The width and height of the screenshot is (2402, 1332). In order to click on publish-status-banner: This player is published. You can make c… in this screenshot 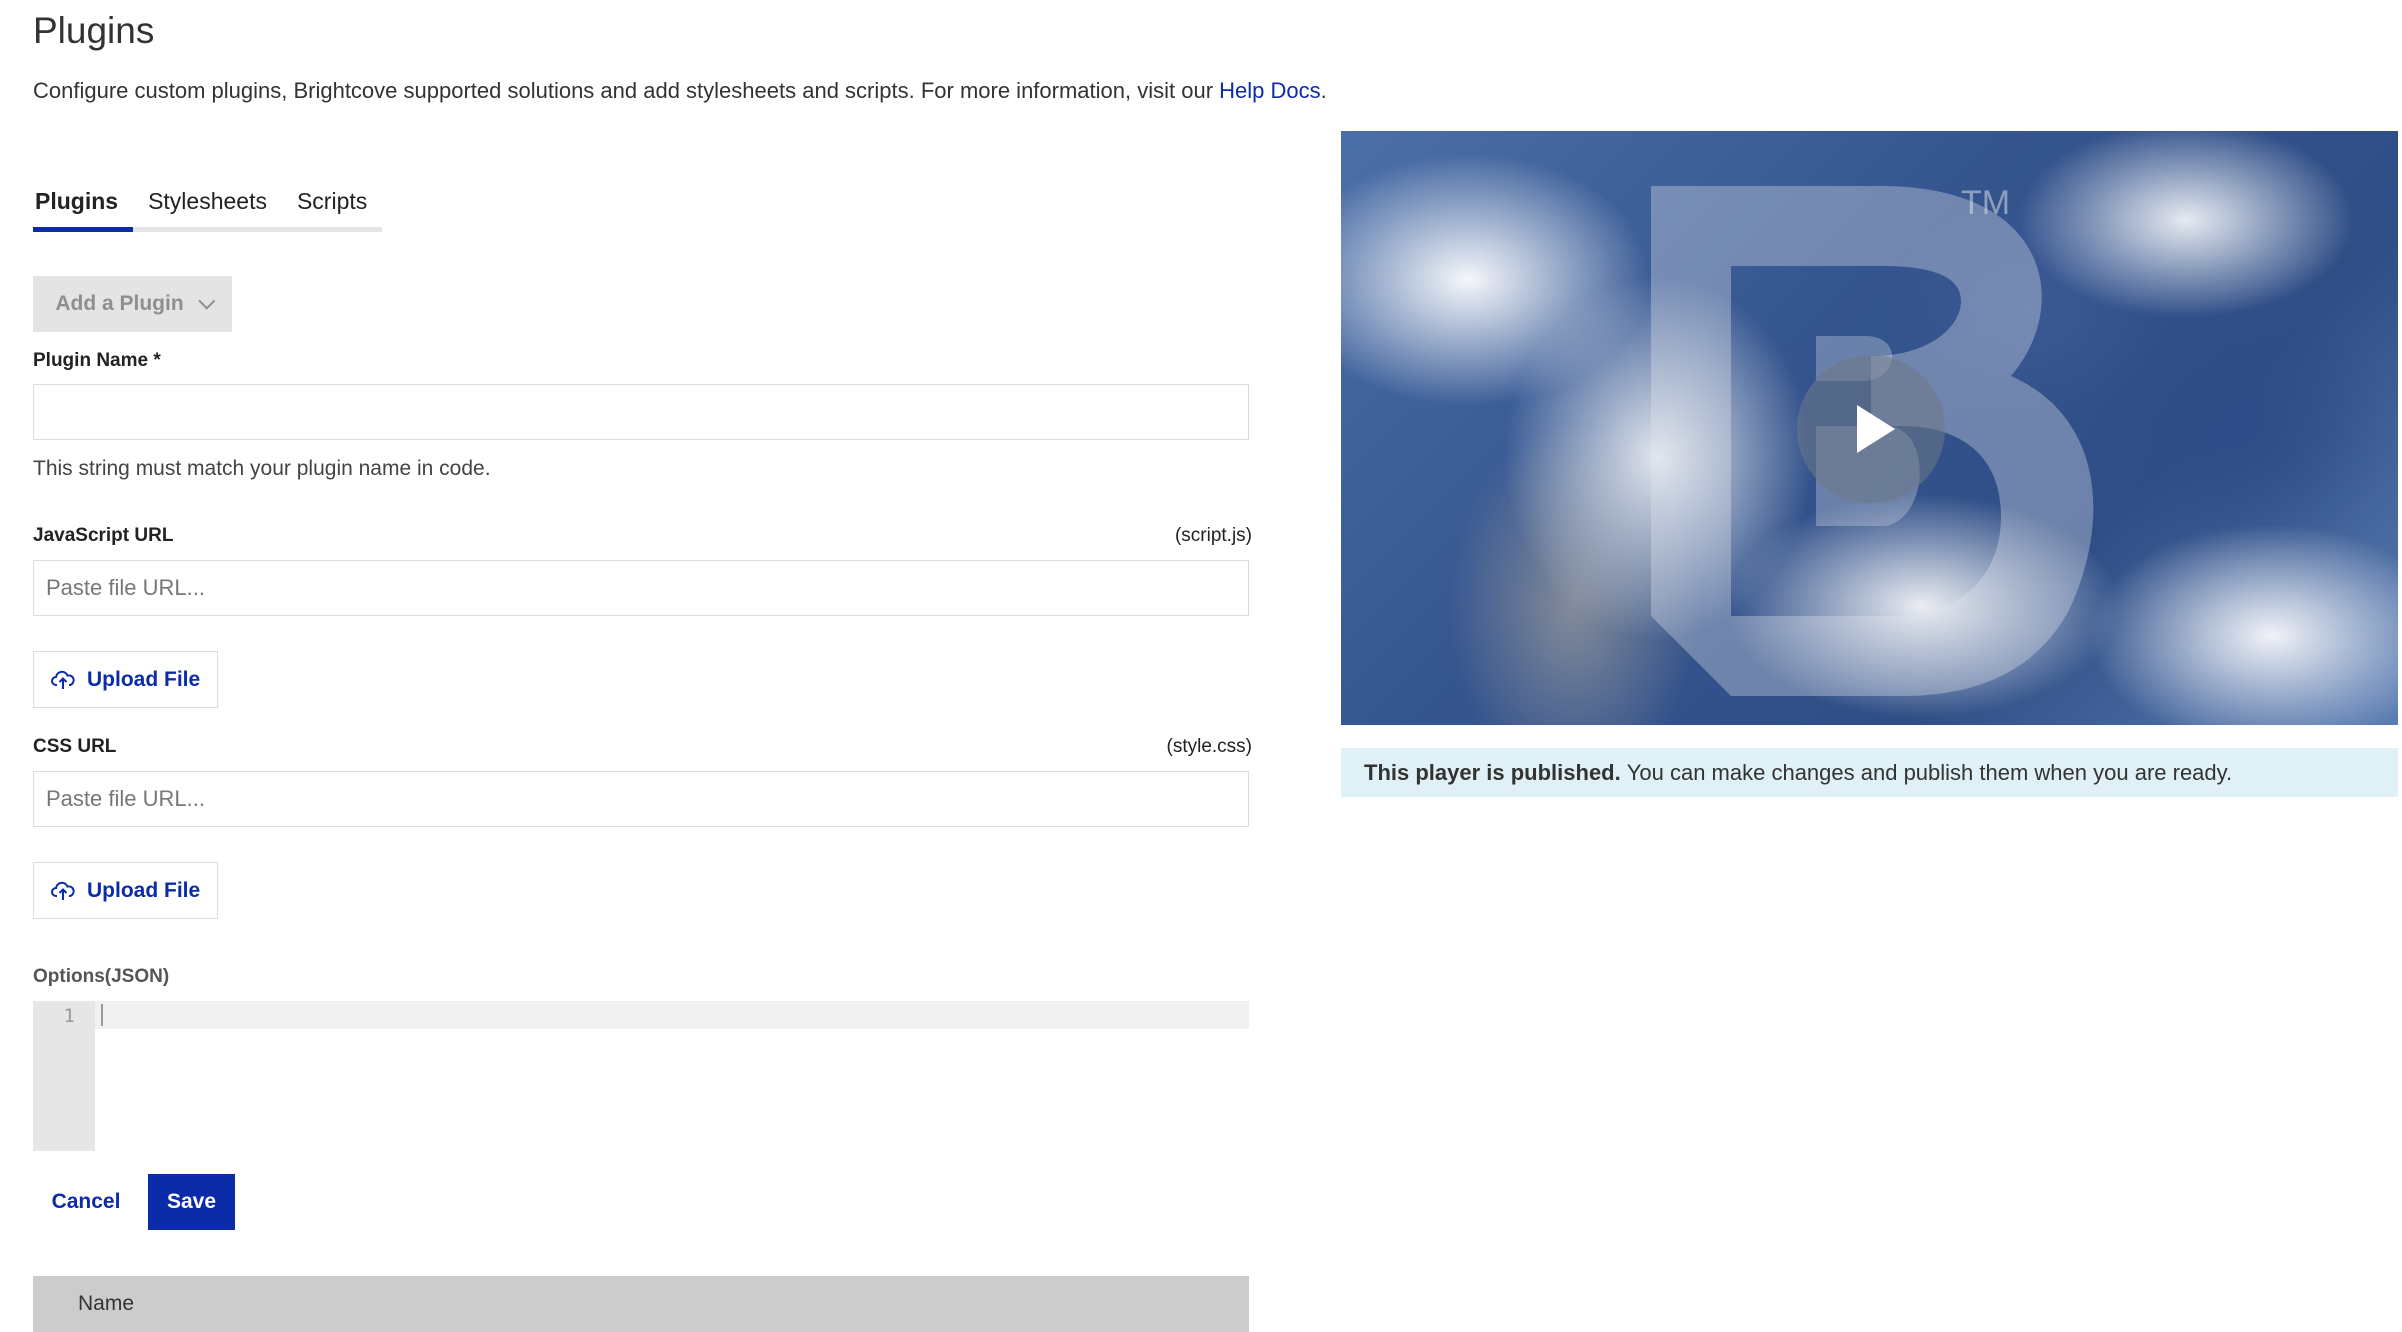, I will do `click(1869, 772)`.